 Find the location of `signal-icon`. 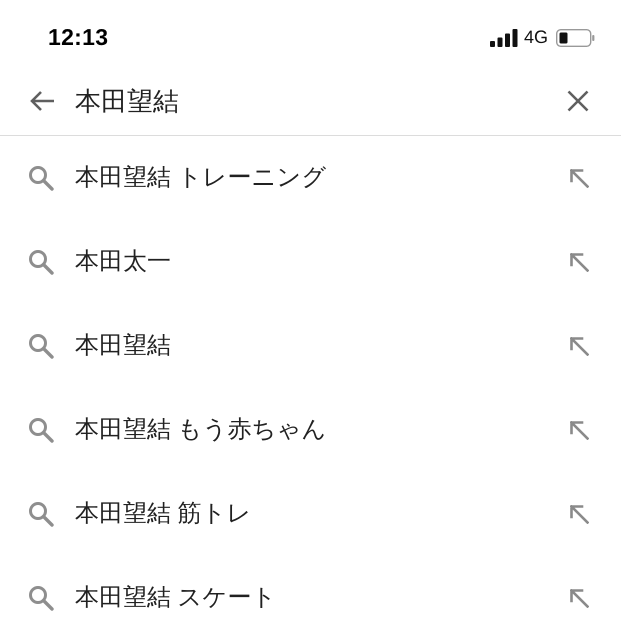

signal-icon is located at coordinates (504, 37).